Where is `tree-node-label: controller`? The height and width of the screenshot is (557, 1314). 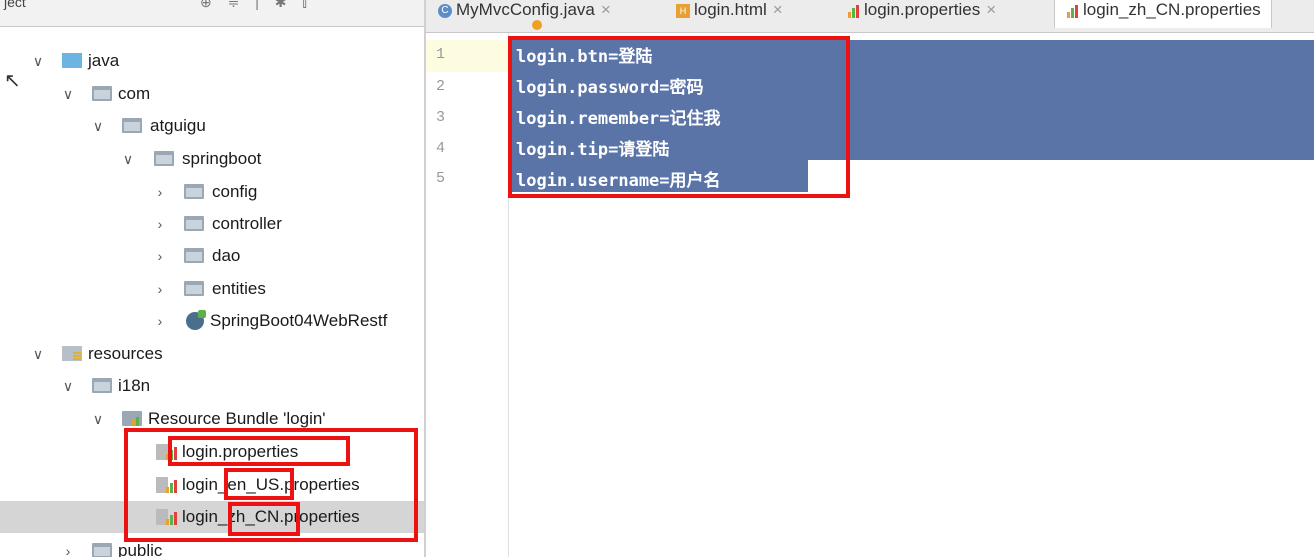
tree-node-label: controller is located at coordinates (247, 223).